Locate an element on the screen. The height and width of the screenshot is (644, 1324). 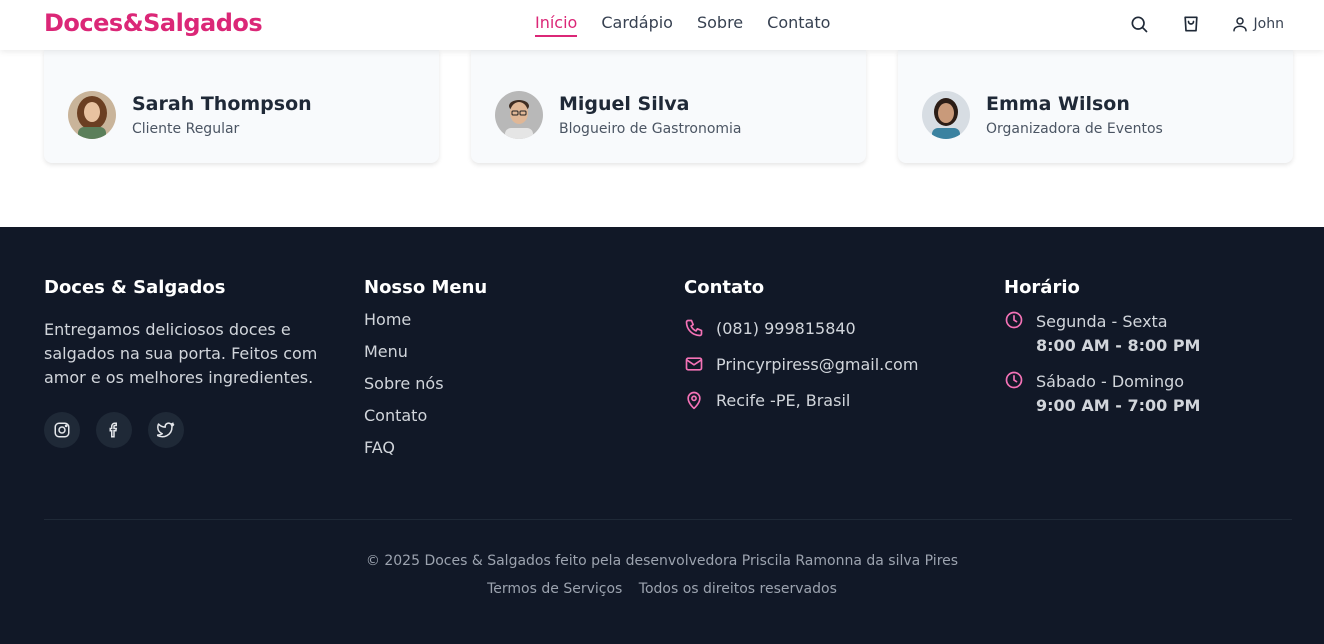
instagram-icon is located at coordinates (62, 430).